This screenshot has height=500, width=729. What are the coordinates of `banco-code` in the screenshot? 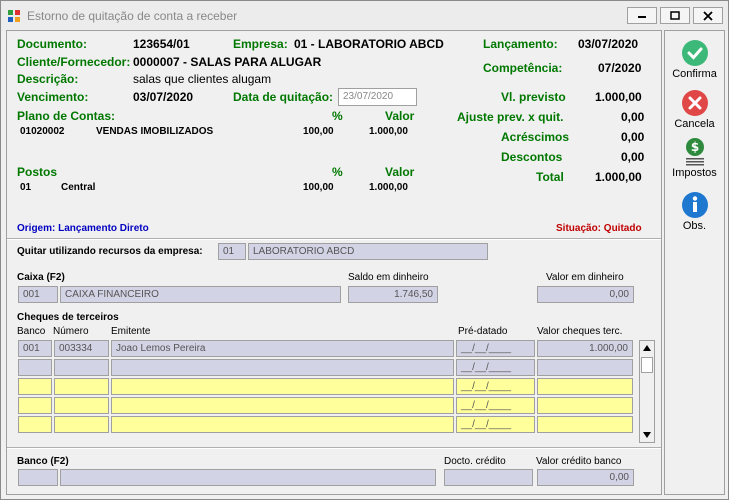 It's located at (38, 477).